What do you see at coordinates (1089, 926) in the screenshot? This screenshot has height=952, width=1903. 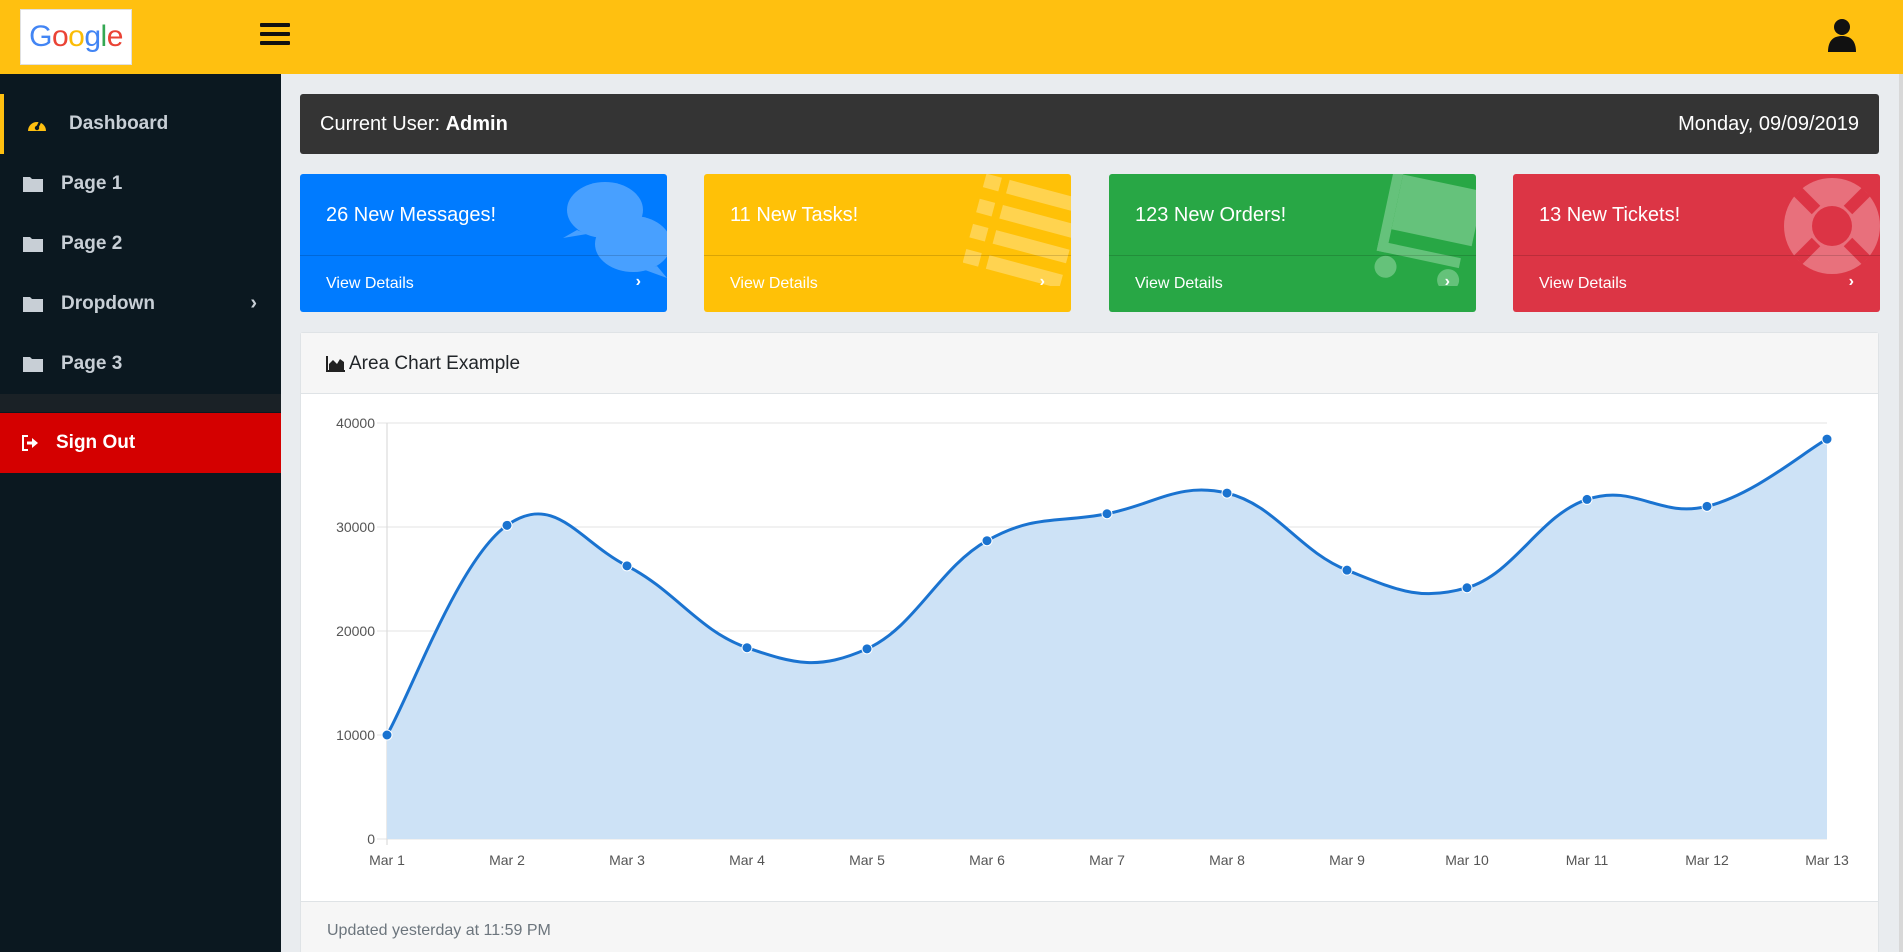 I see `chart-card-footer: Updated yesterday at 11:59 PM` at bounding box center [1089, 926].